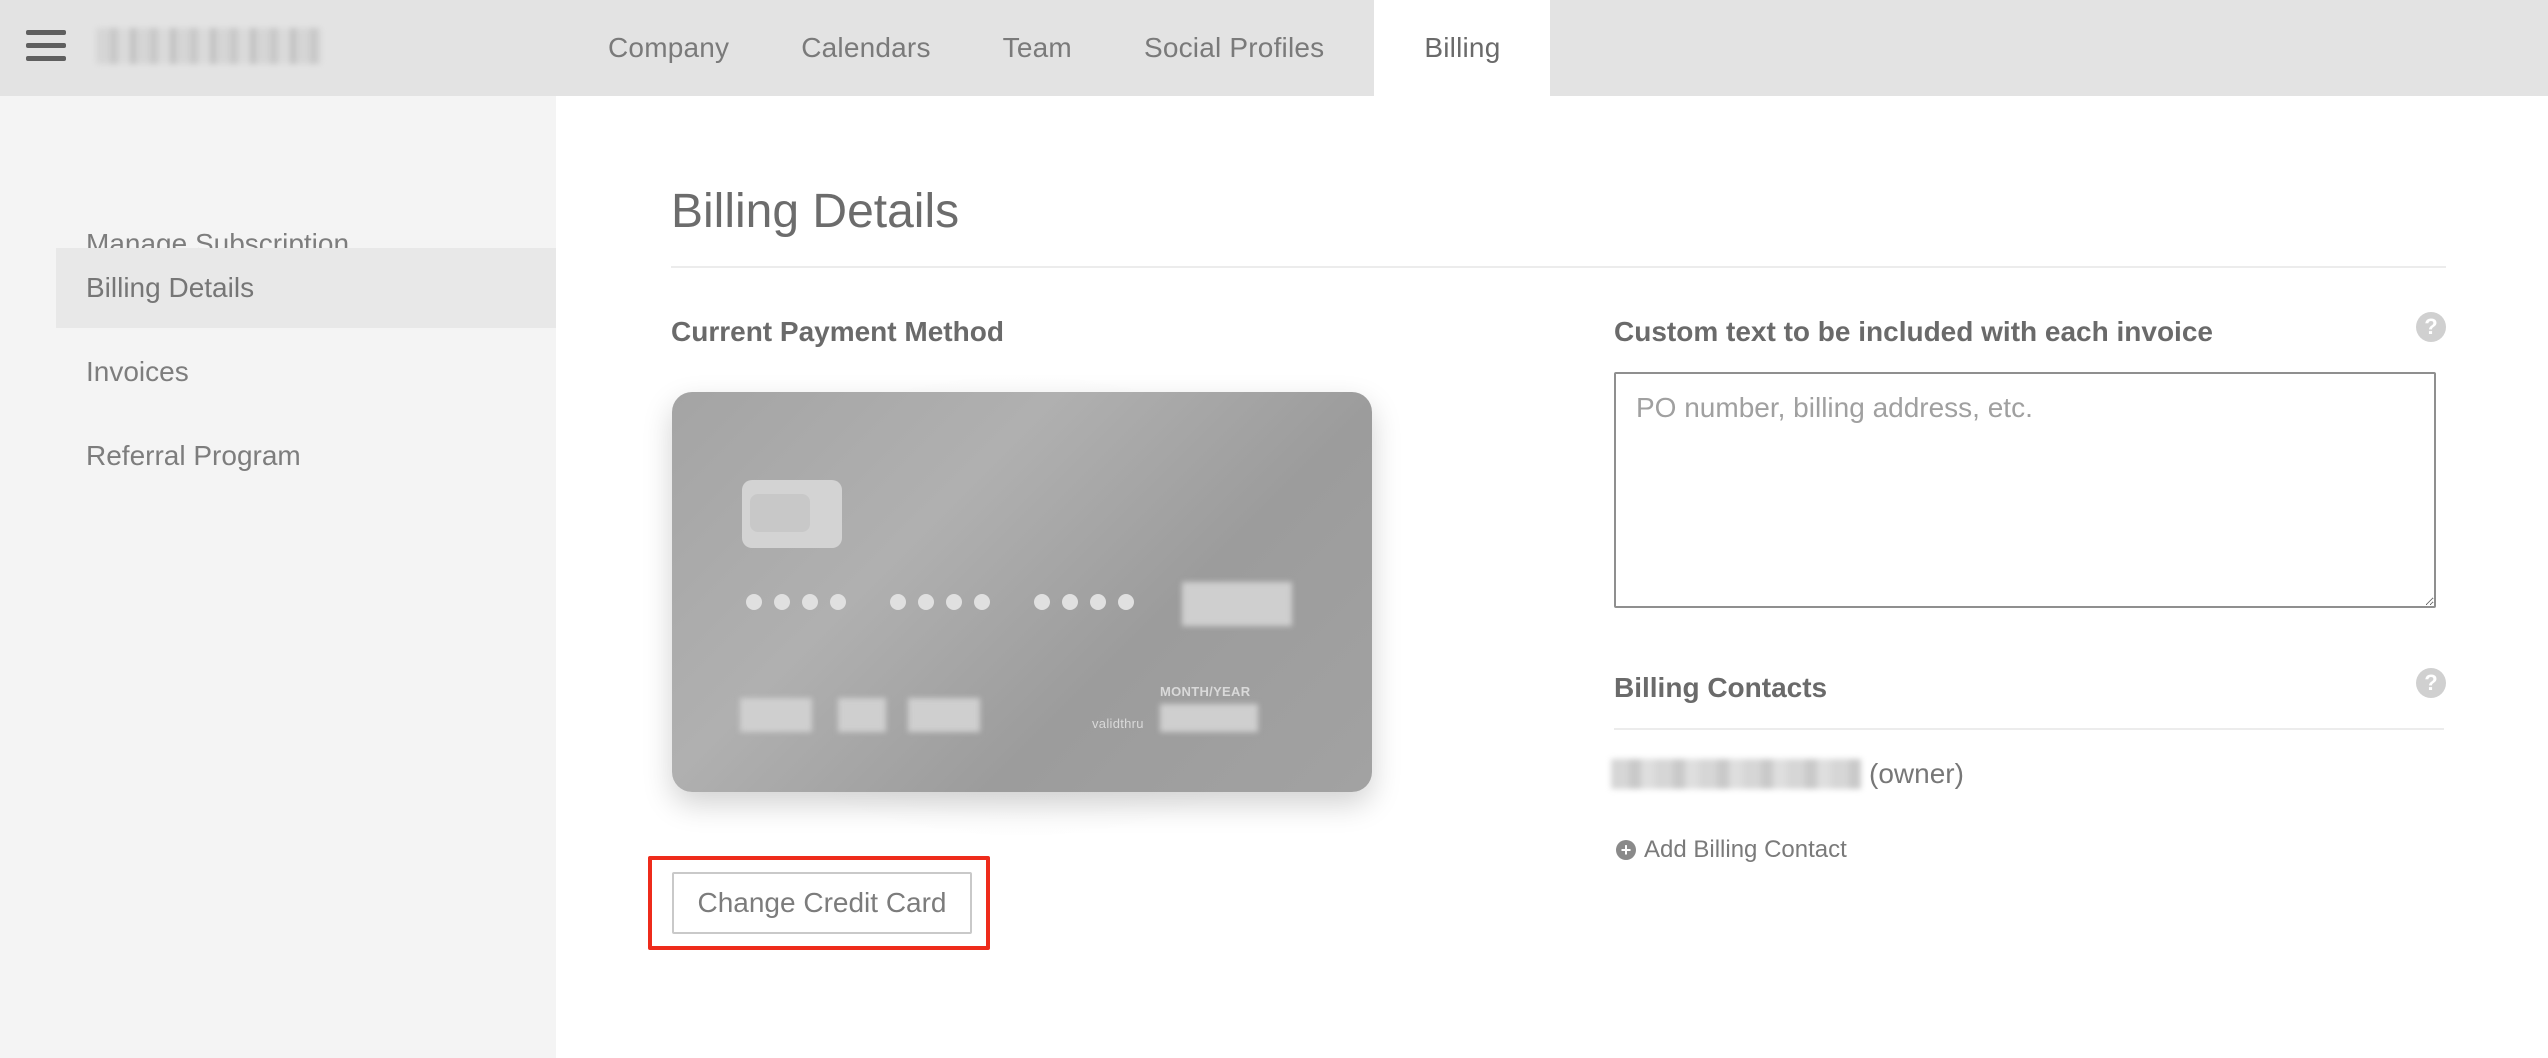  Describe the element at coordinates (1037, 48) in the screenshot. I see `tab-team: Team` at that location.